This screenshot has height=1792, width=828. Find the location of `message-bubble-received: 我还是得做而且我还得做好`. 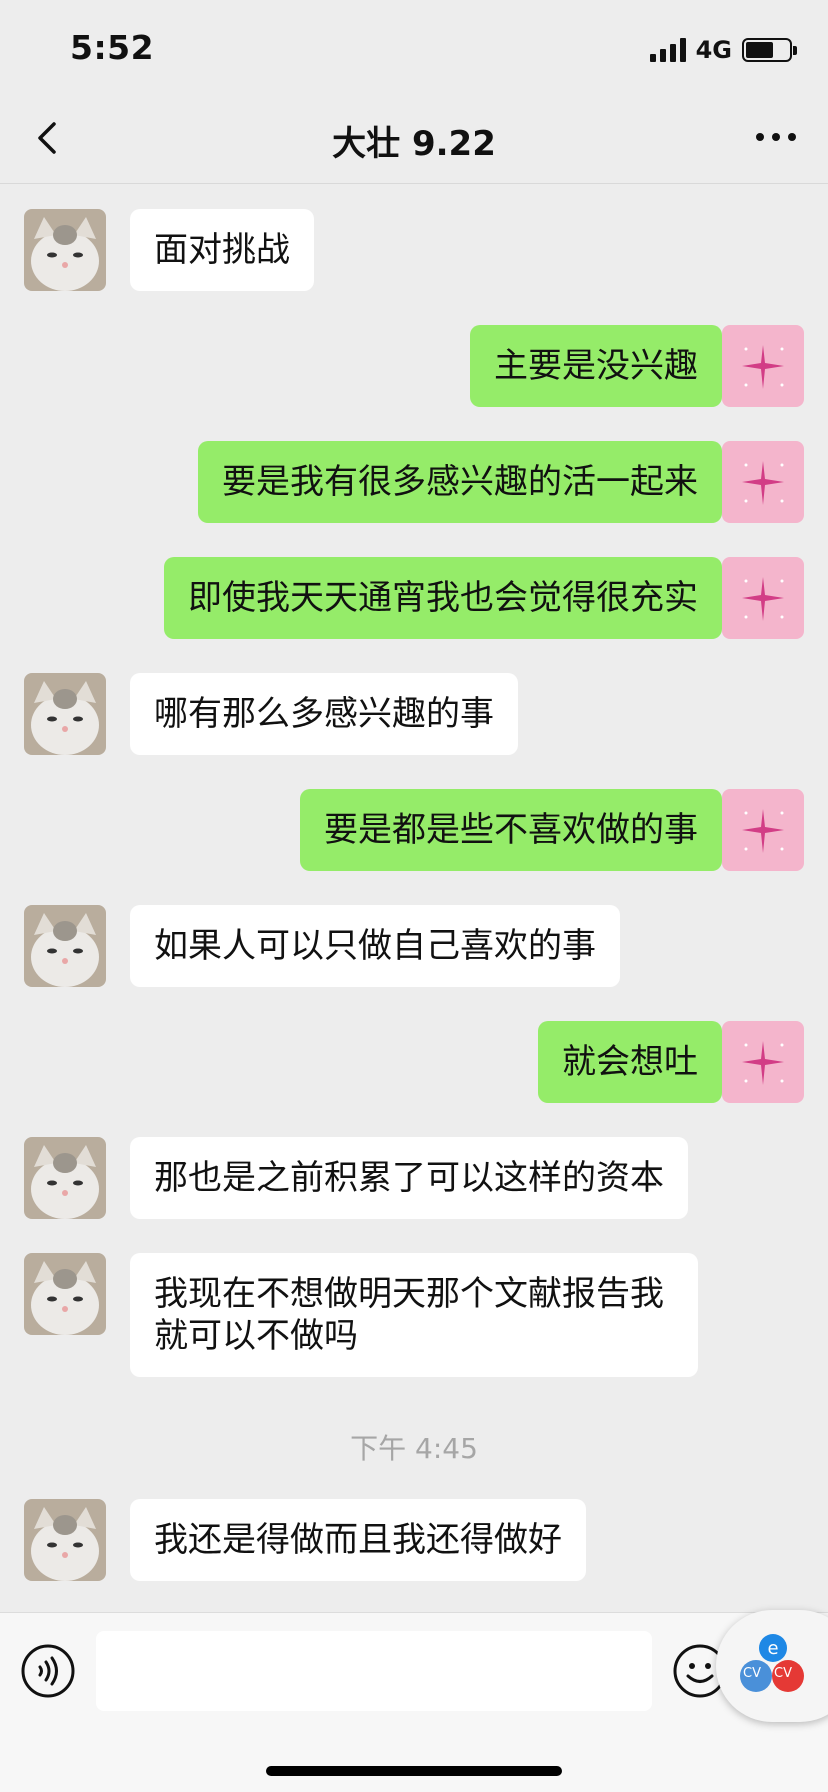

message-bubble-received: 我还是得做而且我还得做好 is located at coordinates (358, 1540).